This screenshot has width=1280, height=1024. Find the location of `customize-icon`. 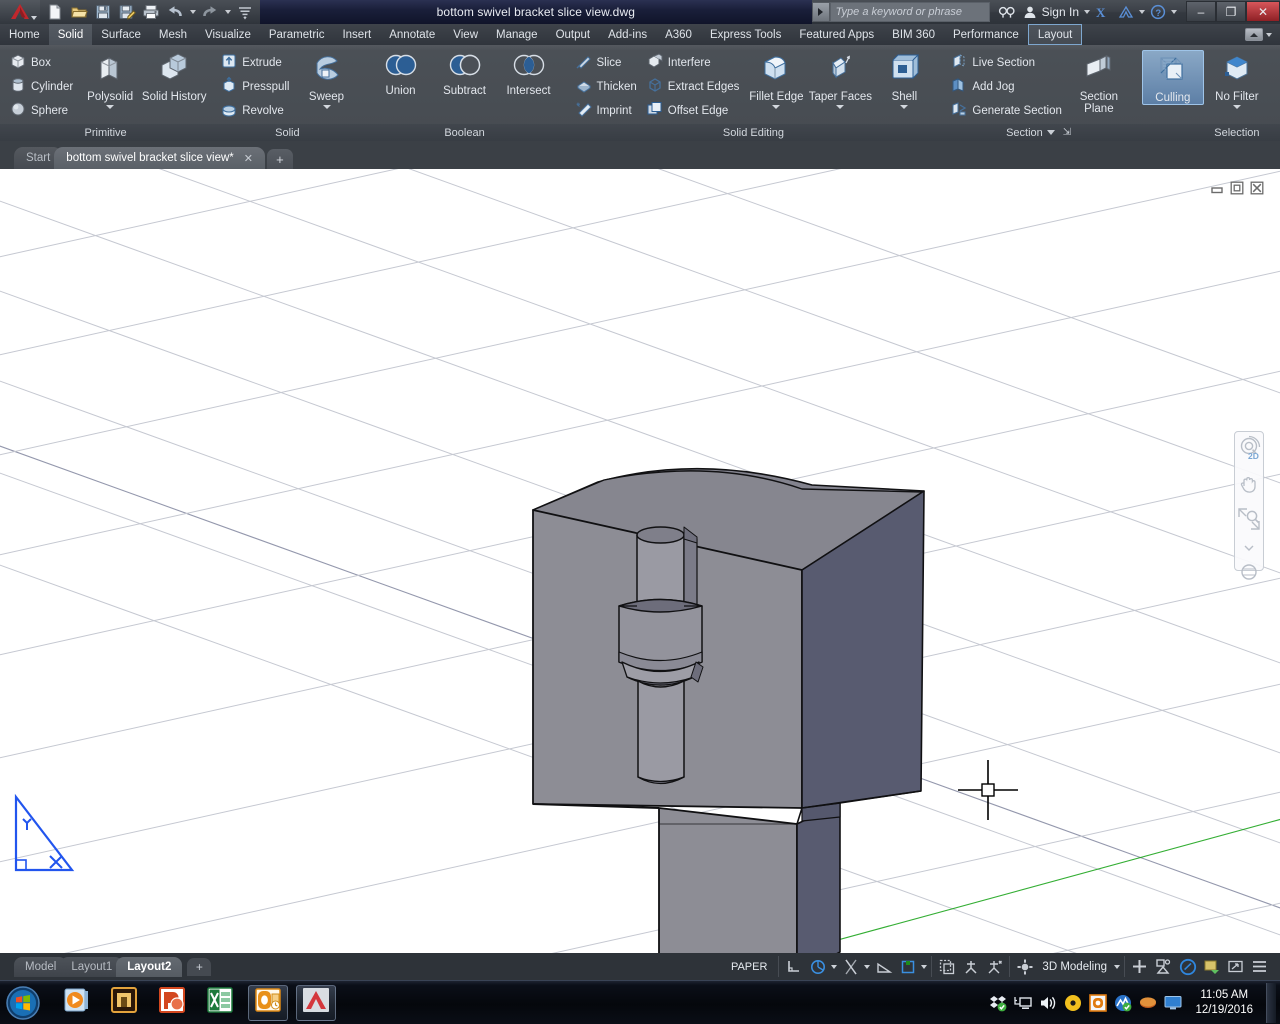

customize-icon is located at coordinates (245, 12).